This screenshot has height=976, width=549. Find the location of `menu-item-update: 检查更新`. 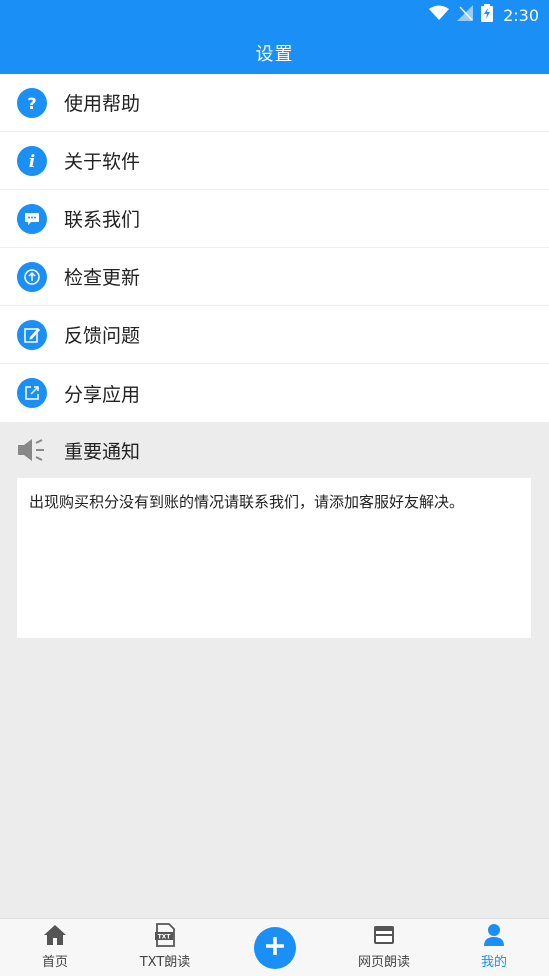

menu-item-update: 检查更新 is located at coordinates (274, 277).